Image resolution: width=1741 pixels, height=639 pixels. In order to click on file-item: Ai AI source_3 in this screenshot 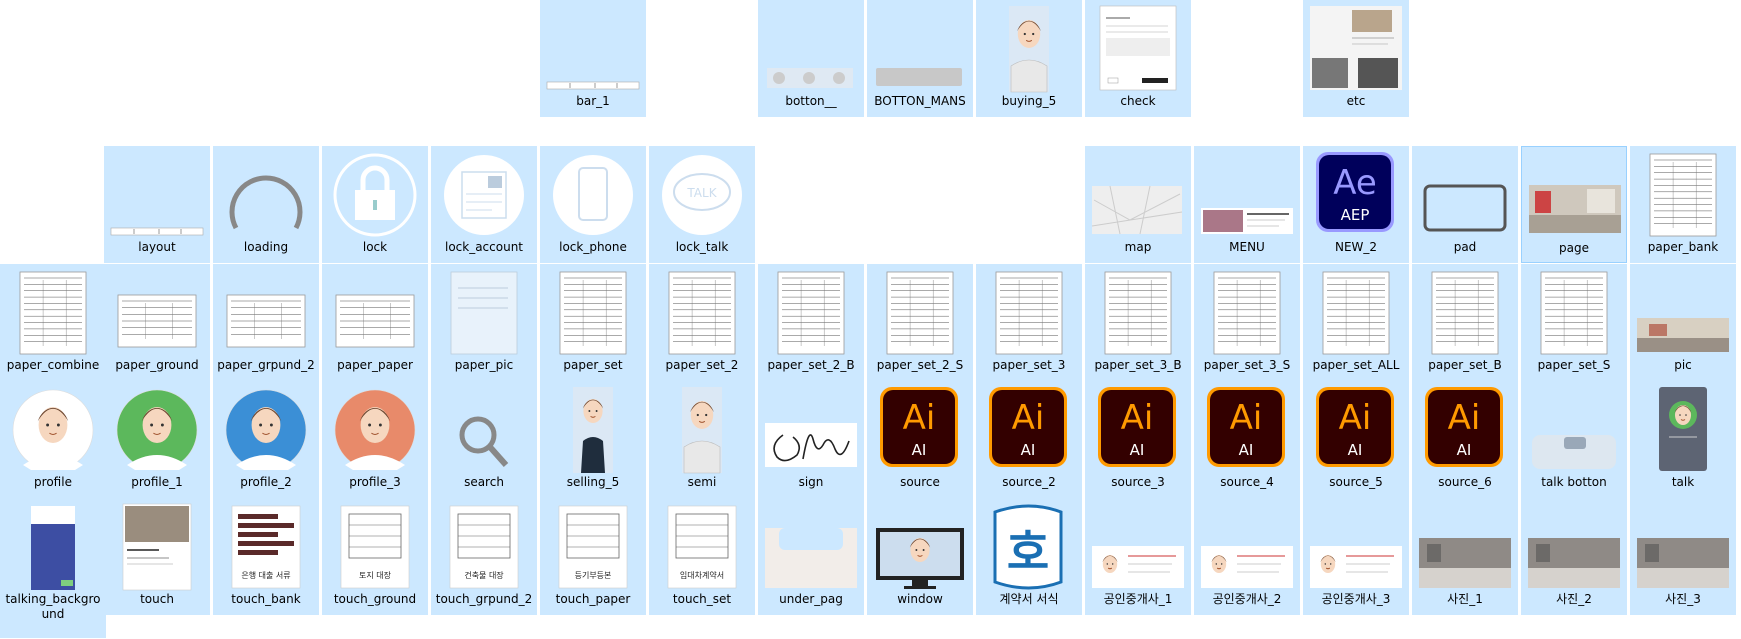, I will do `click(1138, 439)`.